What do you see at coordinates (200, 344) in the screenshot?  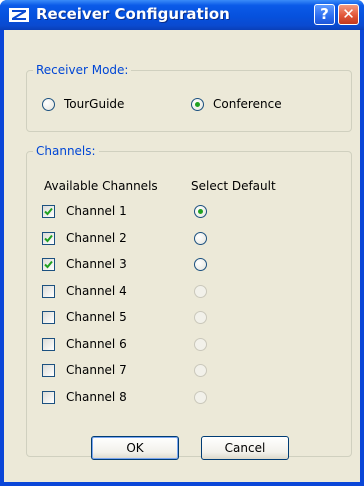 I see `channel-6-default-radio` at bounding box center [200, 344].